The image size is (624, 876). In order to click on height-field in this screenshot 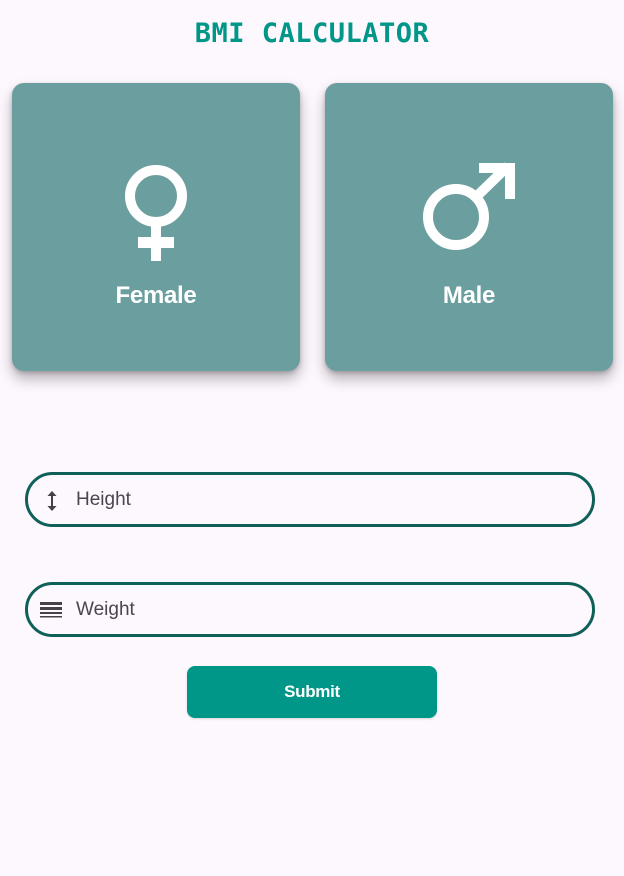, I will do `click(310, 499)`.